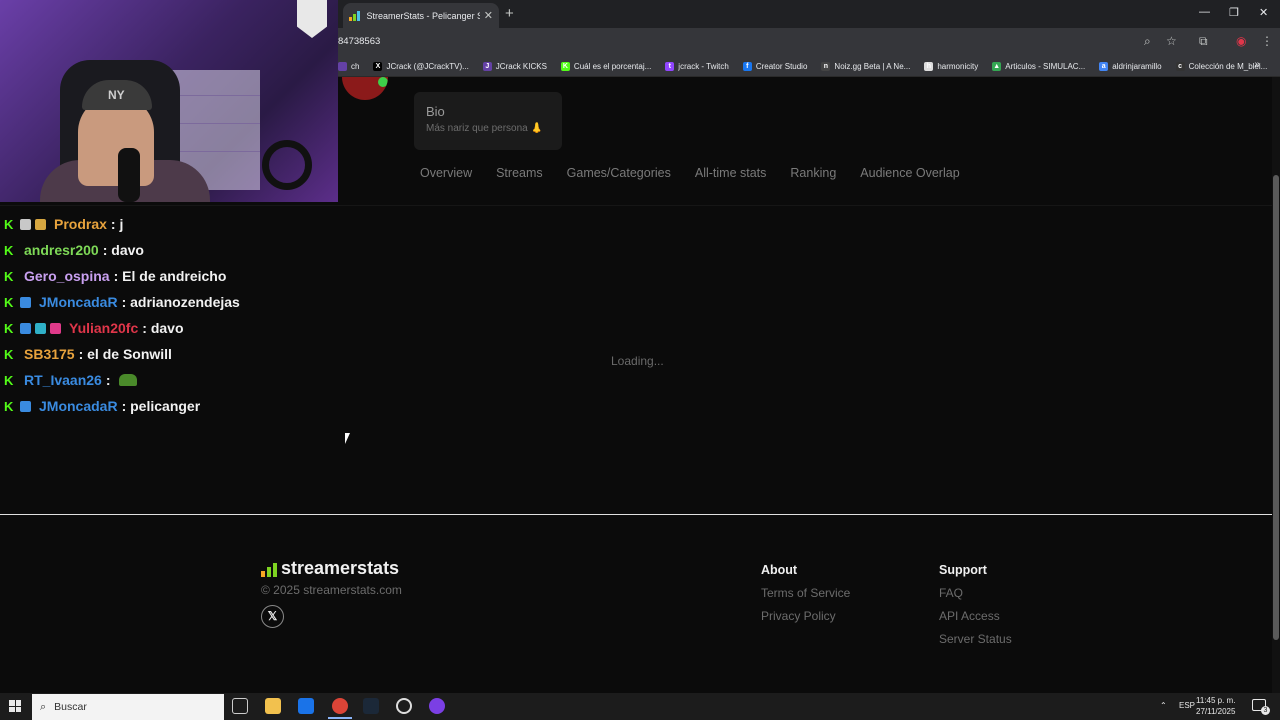  What do you see at coordinates (437, 706) in the screenshot?
I see `app-icon` at bounding box center [437, 706].